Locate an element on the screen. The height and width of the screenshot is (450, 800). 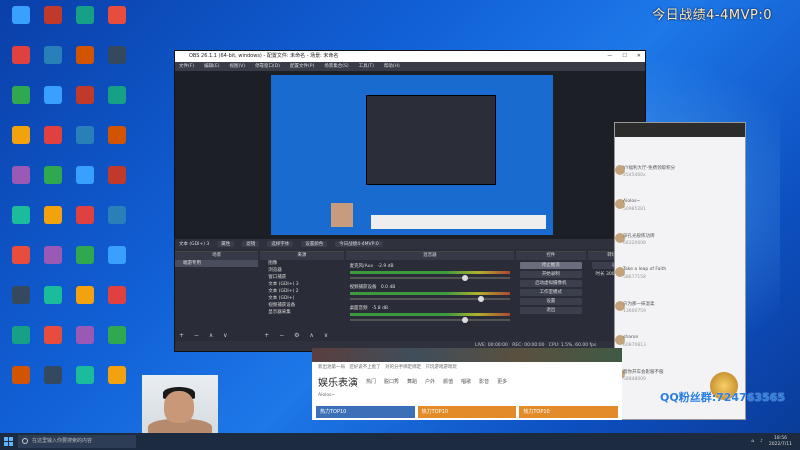
text-value-field: 今日战绩4-4MVP:0 is located at coordinates (359, 244).